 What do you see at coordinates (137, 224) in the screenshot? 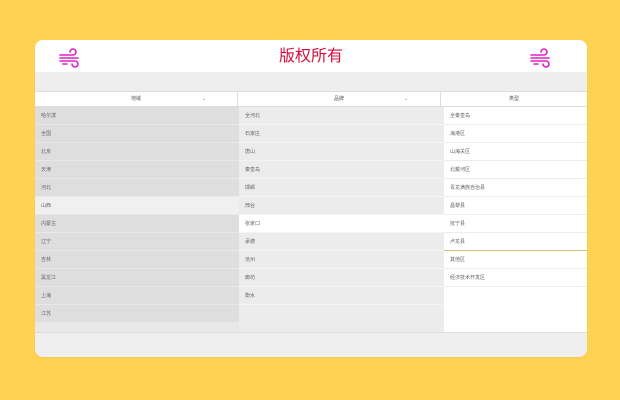
I see `list-item: 内蒙古` at bounding box center [137, 224].